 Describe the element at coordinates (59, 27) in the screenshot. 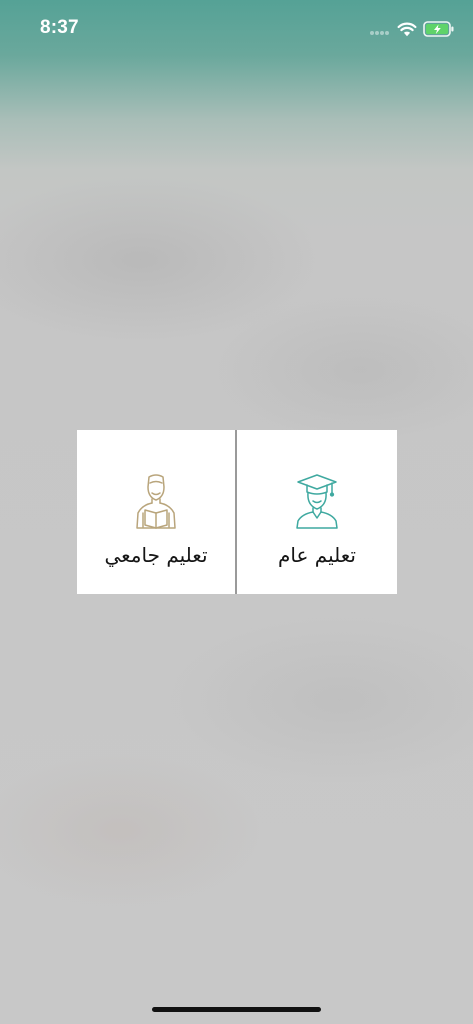

I see `status-time: 8:37` at that location.